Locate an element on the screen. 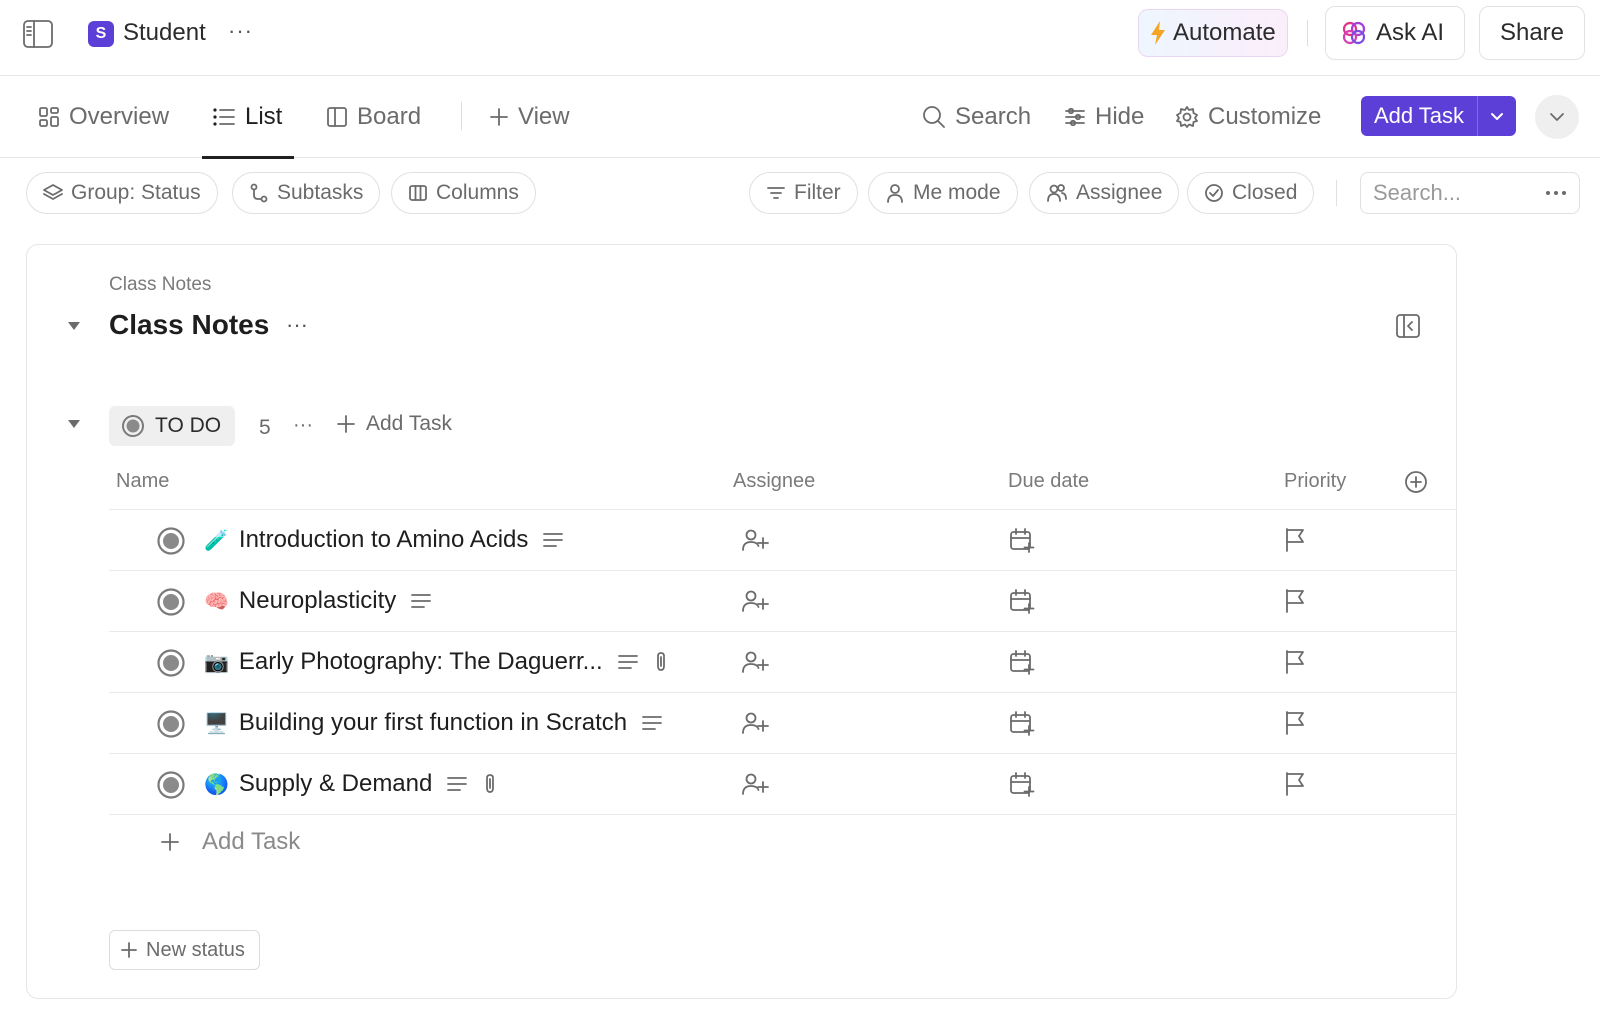 The width and height of the screenshot is (1600, 1014). task-title: 🌎 Supply & Demand is located at coordinates (351, 784).